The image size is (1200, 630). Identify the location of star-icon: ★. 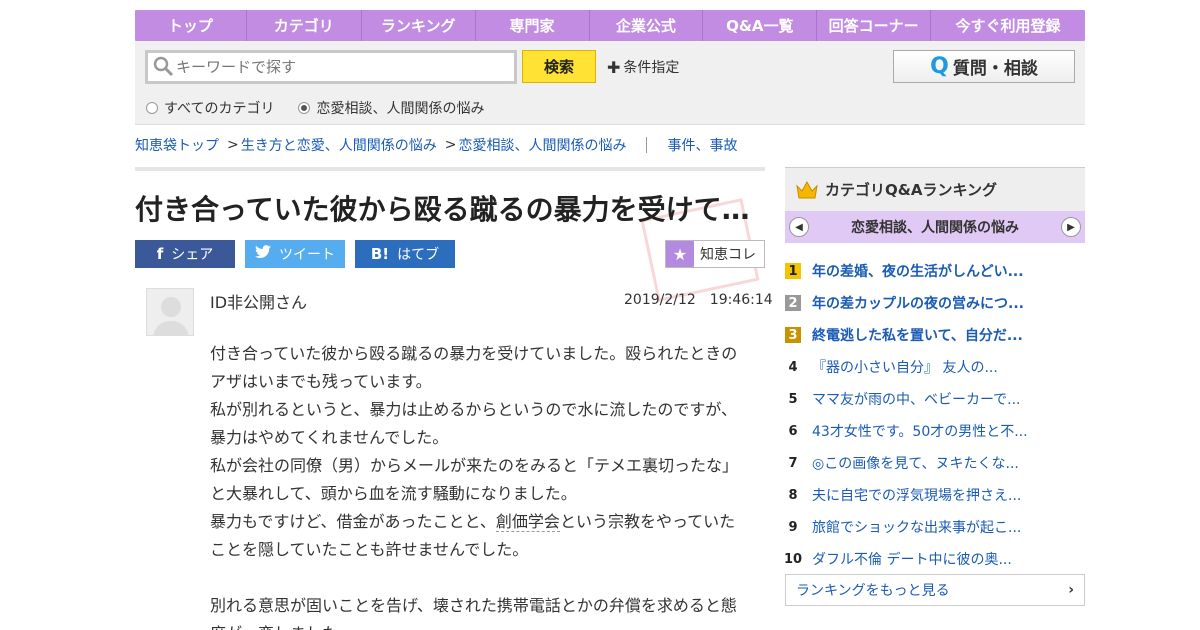
(680, 254).